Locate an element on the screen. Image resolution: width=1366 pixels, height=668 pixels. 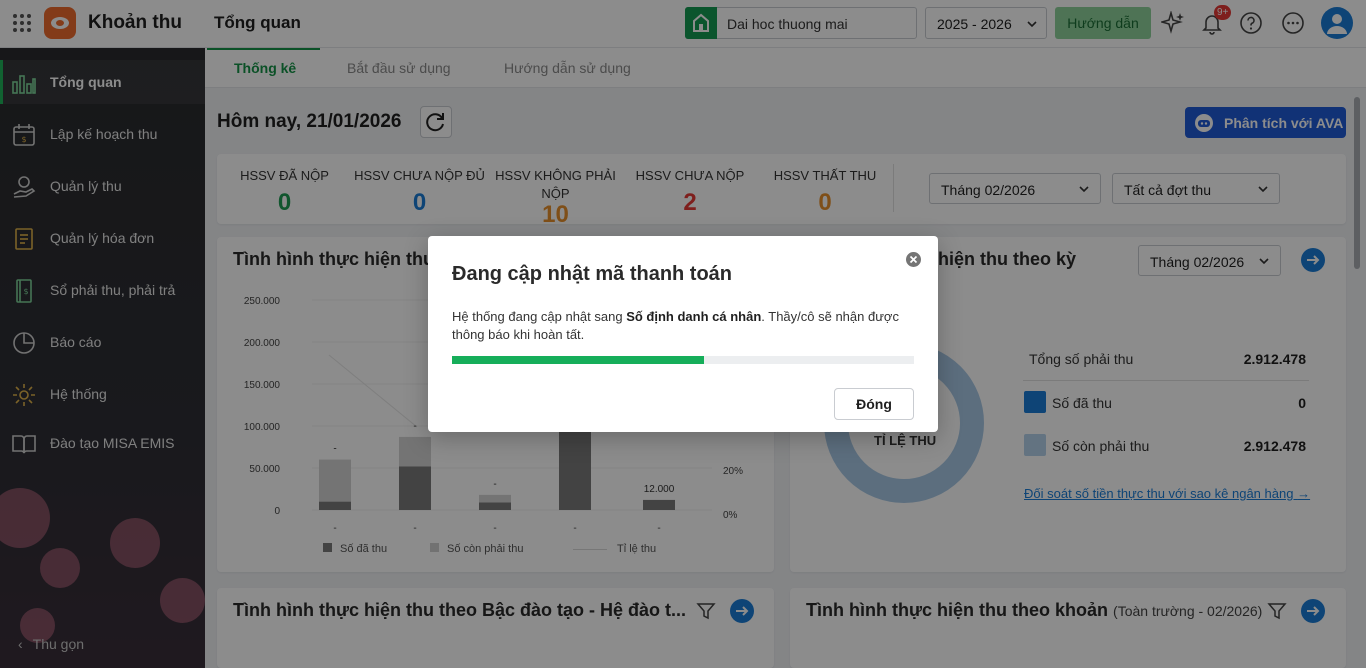
dialog-message-prefix: Hệ thống đang cập nhật sang is located at coordinates (539, 316).